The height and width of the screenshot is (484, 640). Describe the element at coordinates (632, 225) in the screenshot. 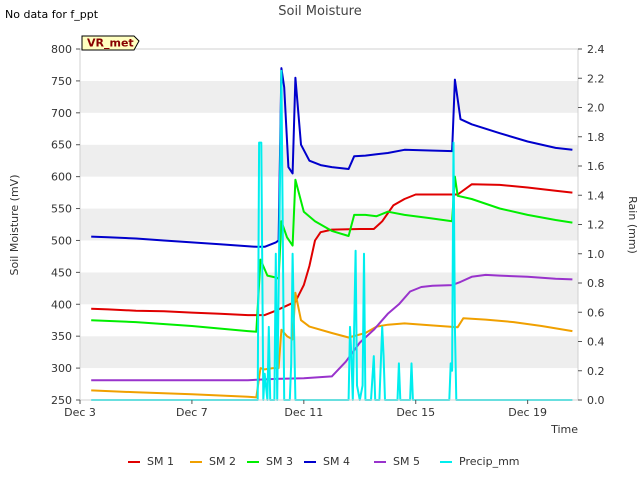

I see `y2-axis-label: Rain (mm)` at that location.